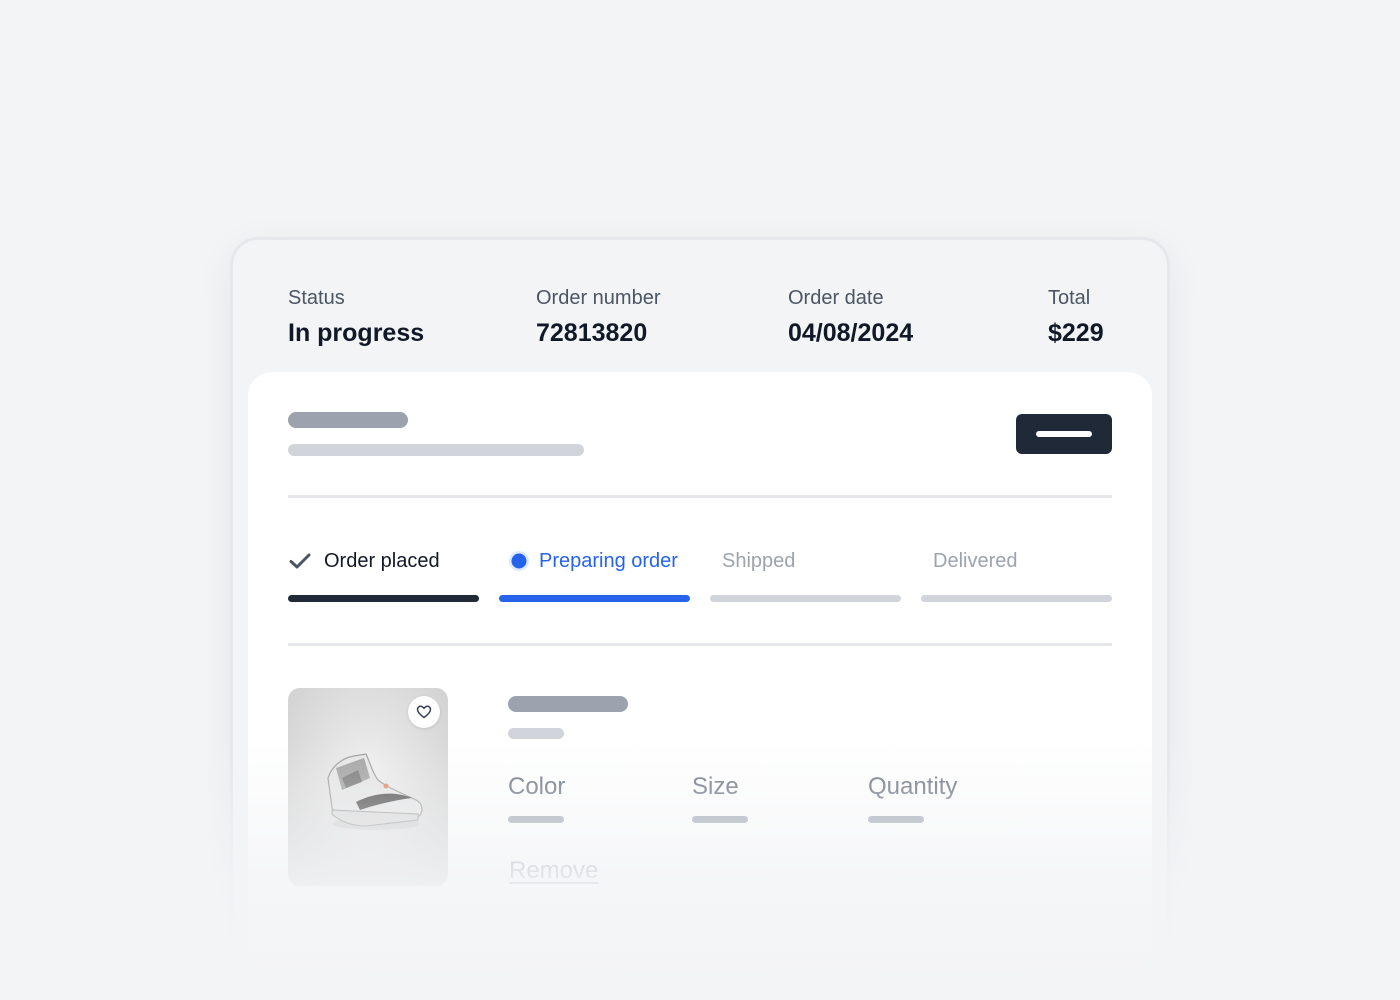  What do you see at coordinates (598, 317) in the screenshot?
I see `order-number-summary: Order number 72813820` at bounding box center [598, 317].